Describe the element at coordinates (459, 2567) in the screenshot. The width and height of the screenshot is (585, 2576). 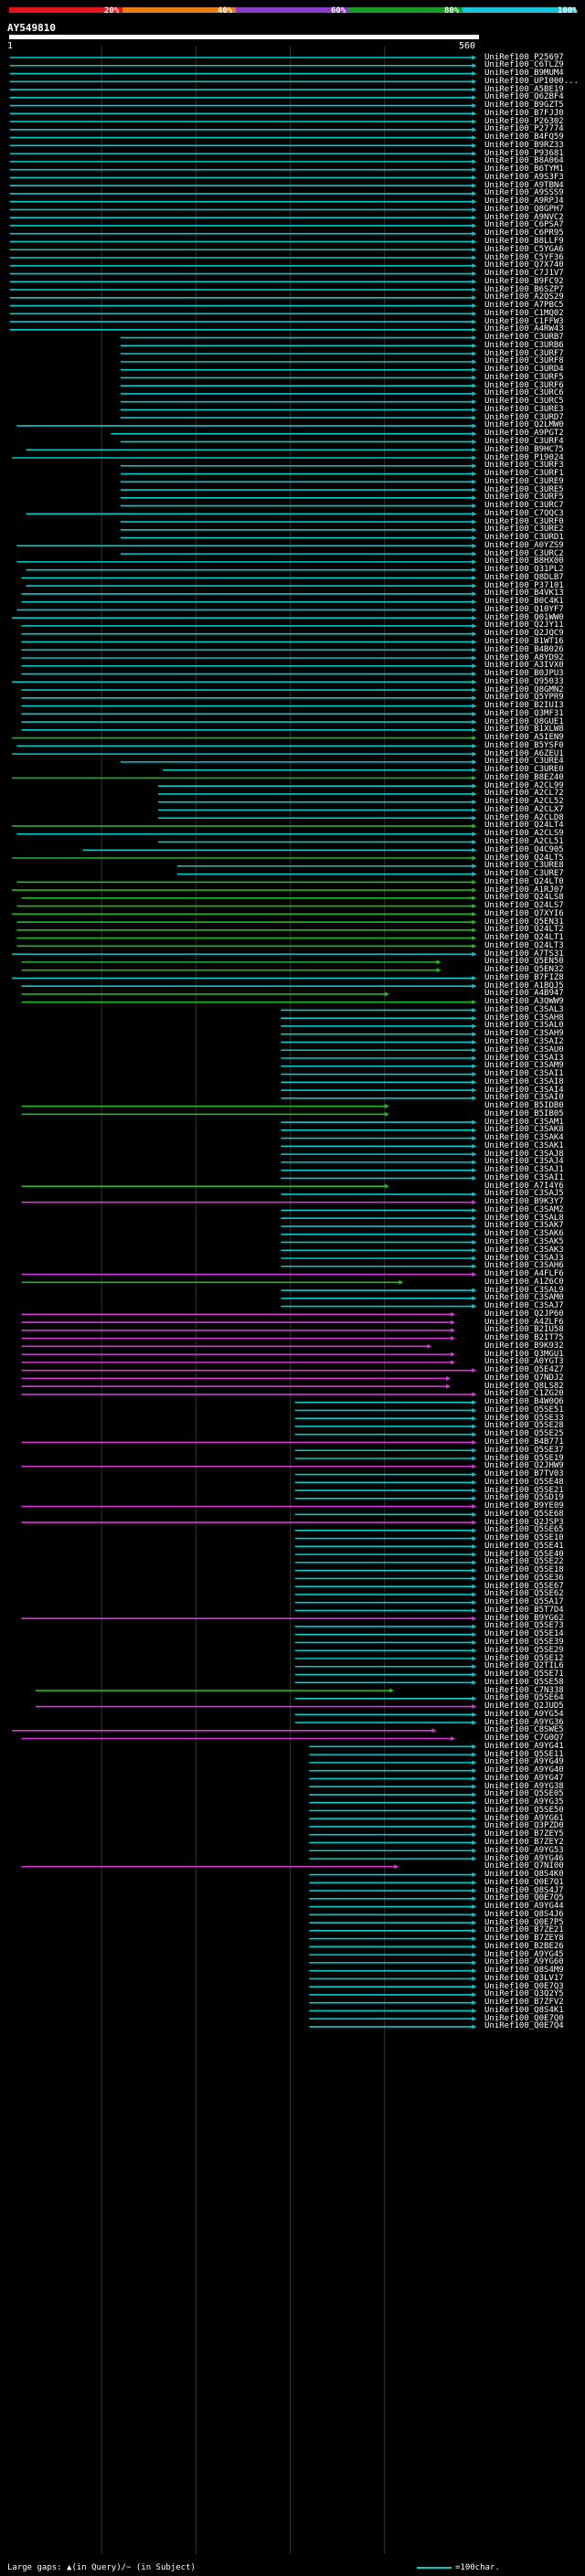
I see `scale-legend: =100char.` at that location.